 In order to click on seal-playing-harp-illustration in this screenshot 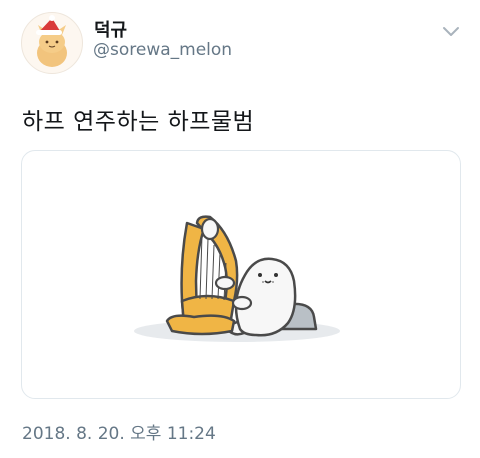, I will do `click(237, 278)`.